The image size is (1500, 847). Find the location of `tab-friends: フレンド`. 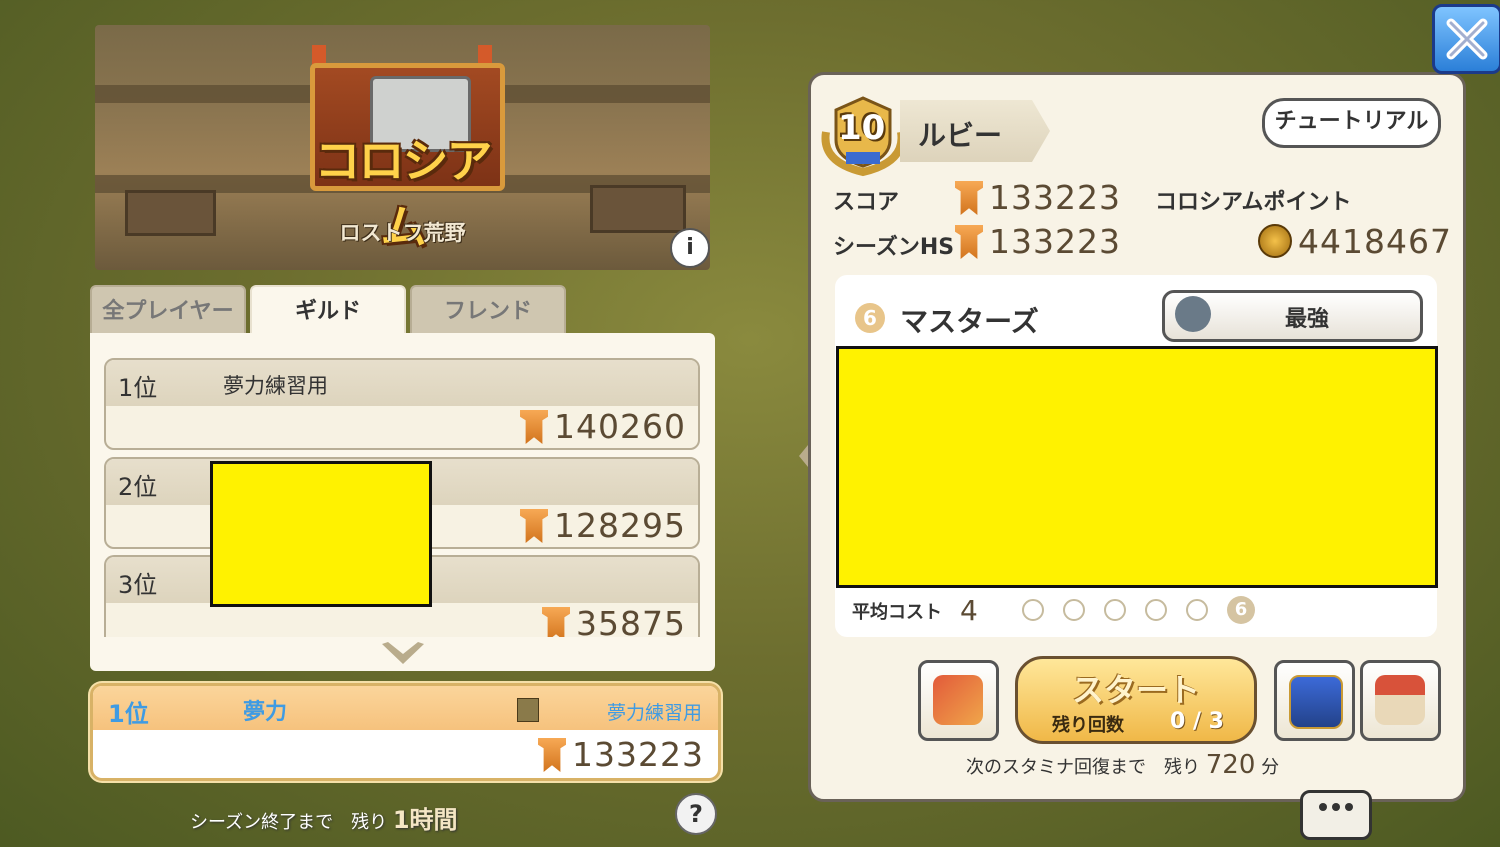

tab-friends: フレンド is located at coordinates (488, 312).